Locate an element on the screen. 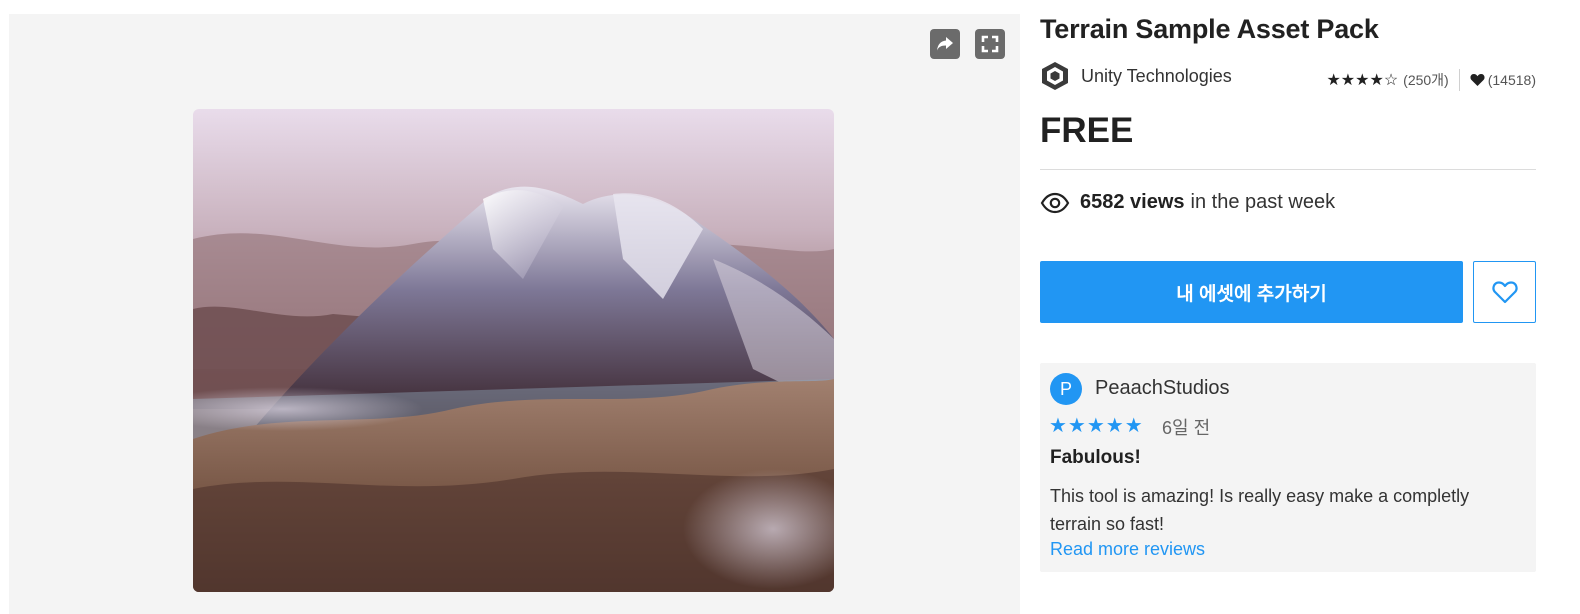  rating-summary: ★★★★☆ (250개) (14518) is located at coordinates (1431, 80).